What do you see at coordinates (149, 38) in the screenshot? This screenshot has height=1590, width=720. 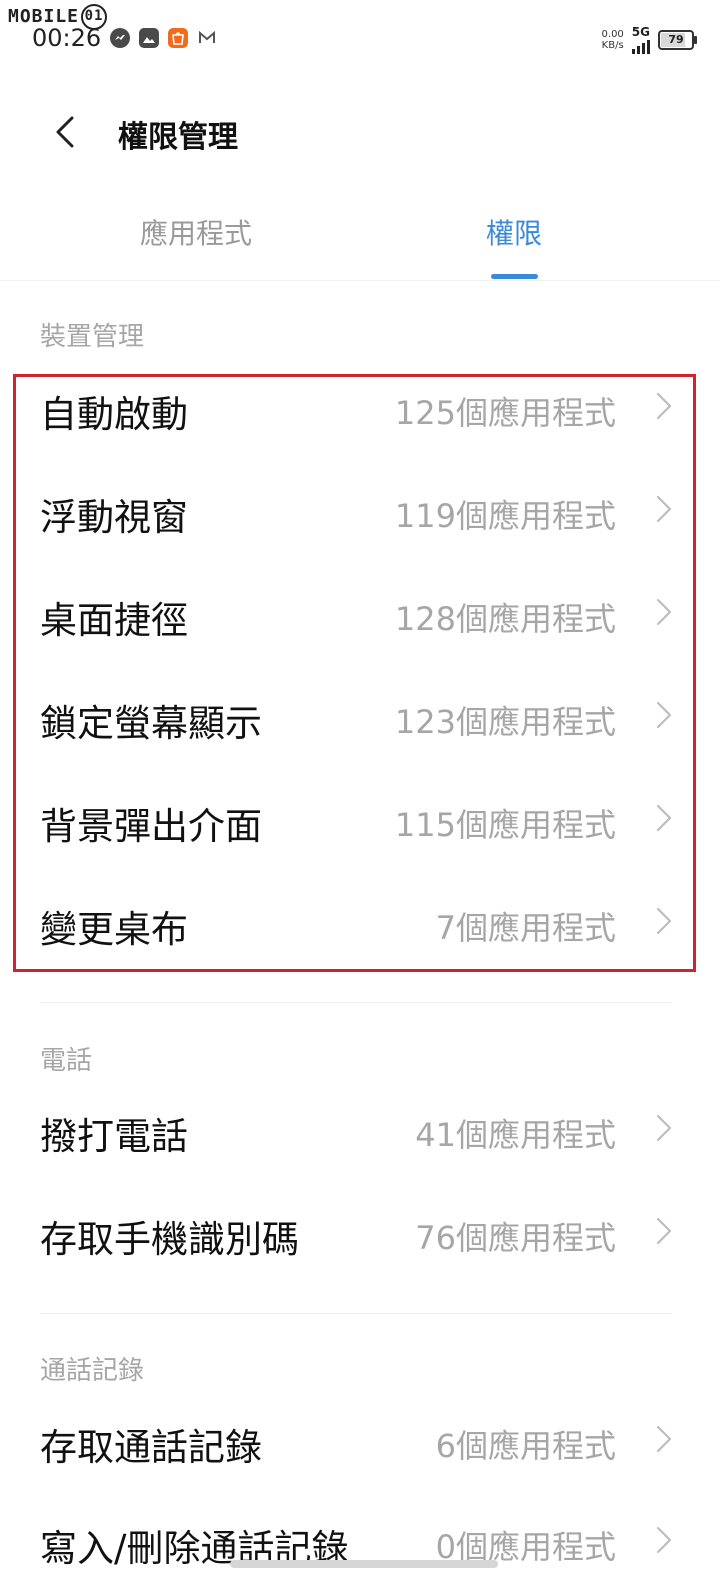 I see `photos-icon` at bounding box center [149, 38].